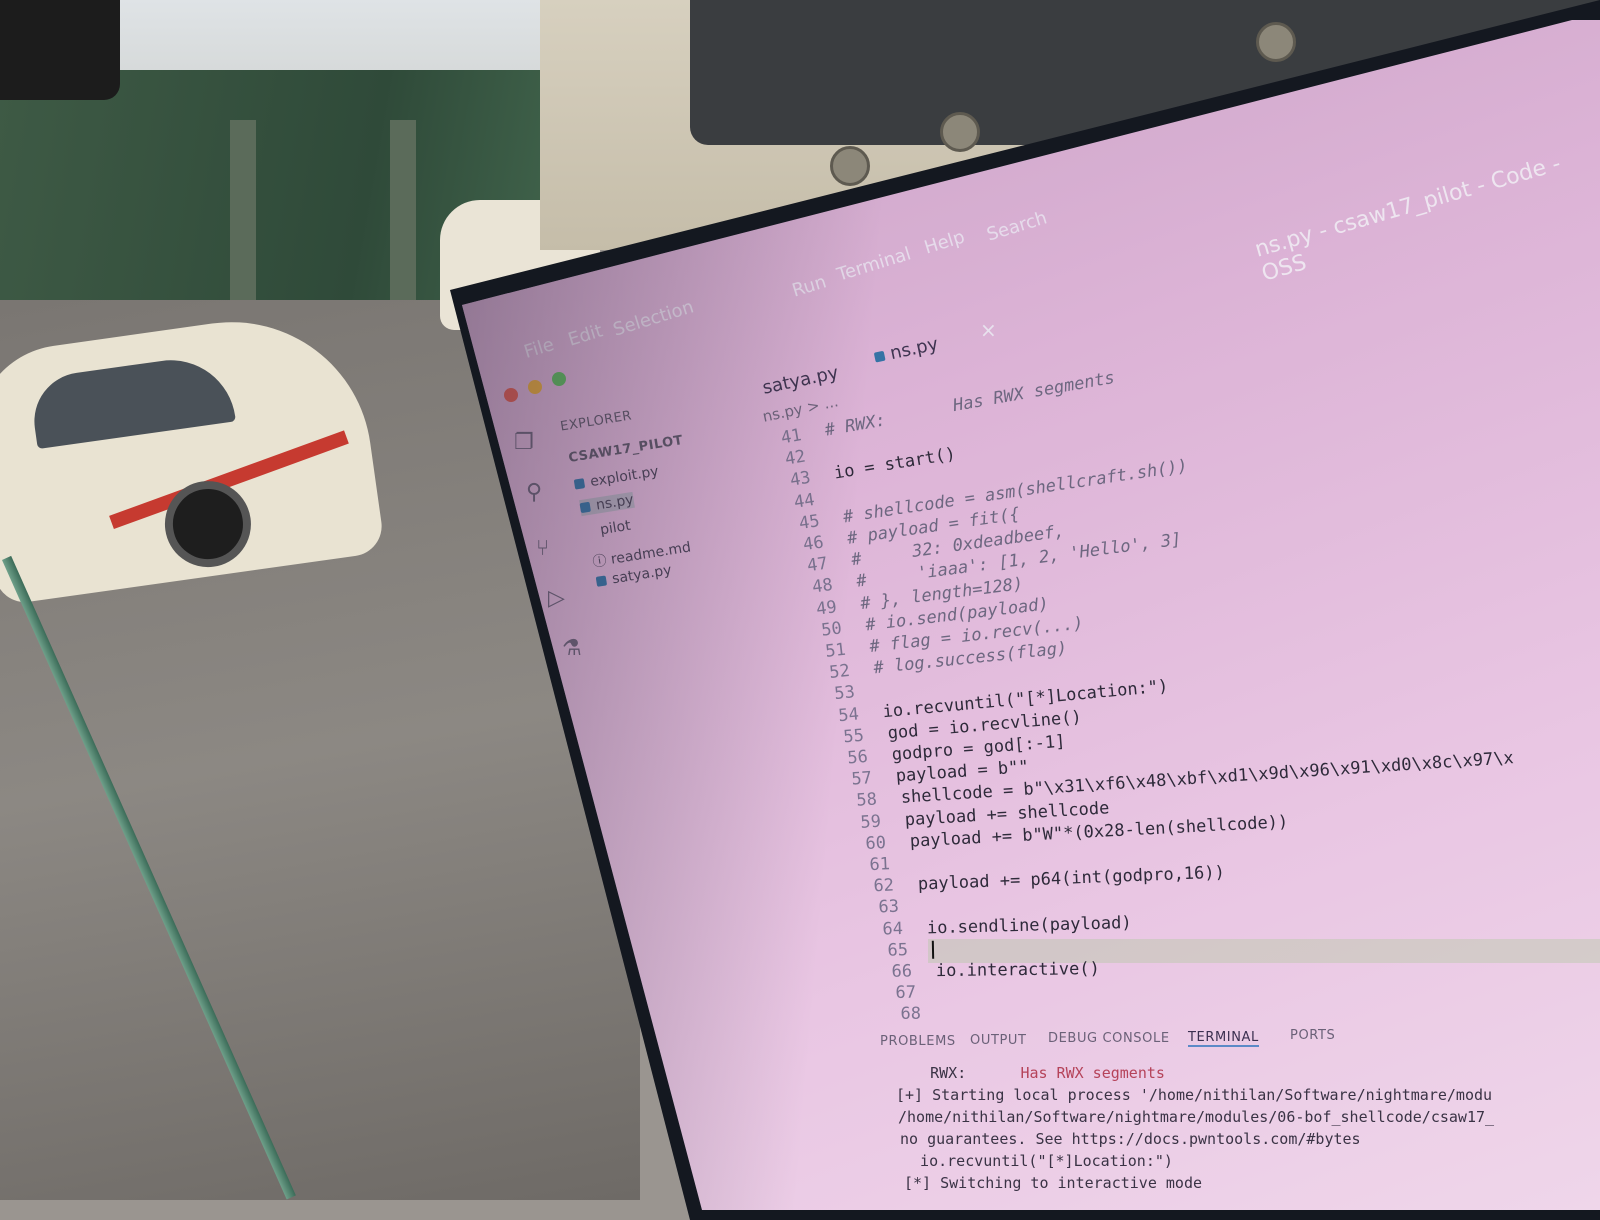  I want to click on tab-ns-label: ns.py, so click(914, 349).